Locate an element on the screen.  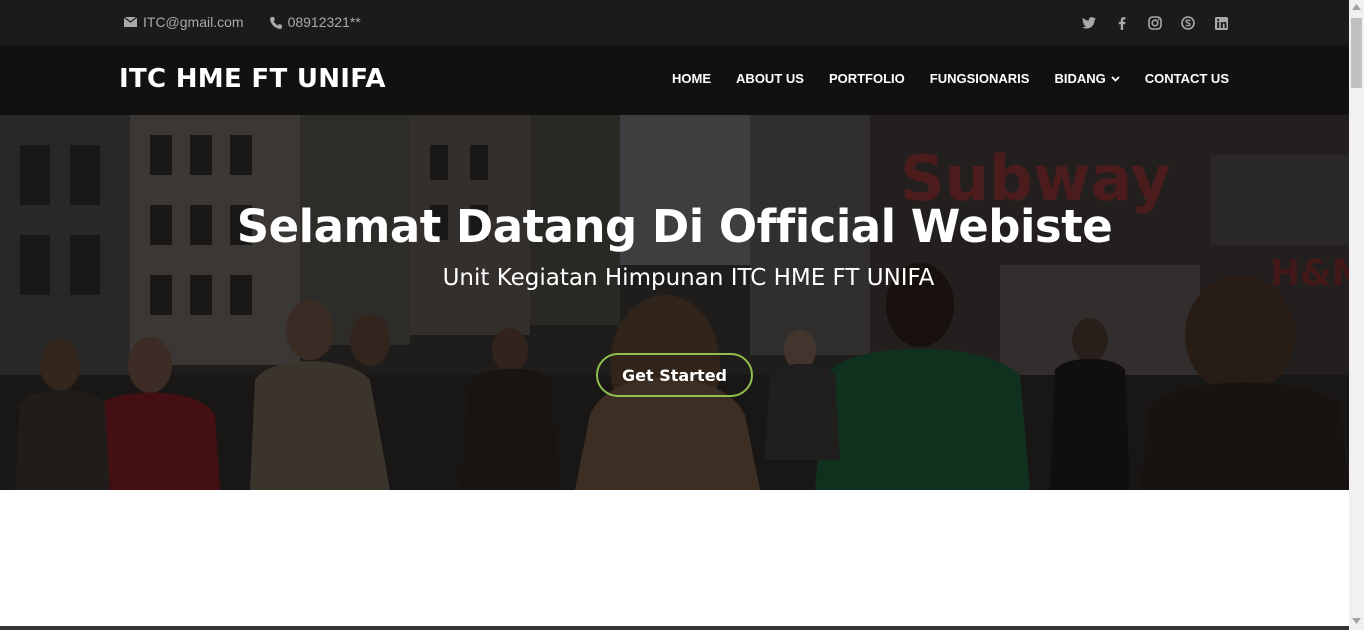
hero-title: Selamat Datang Di Official Webiste is located at coordinates (674, 226).